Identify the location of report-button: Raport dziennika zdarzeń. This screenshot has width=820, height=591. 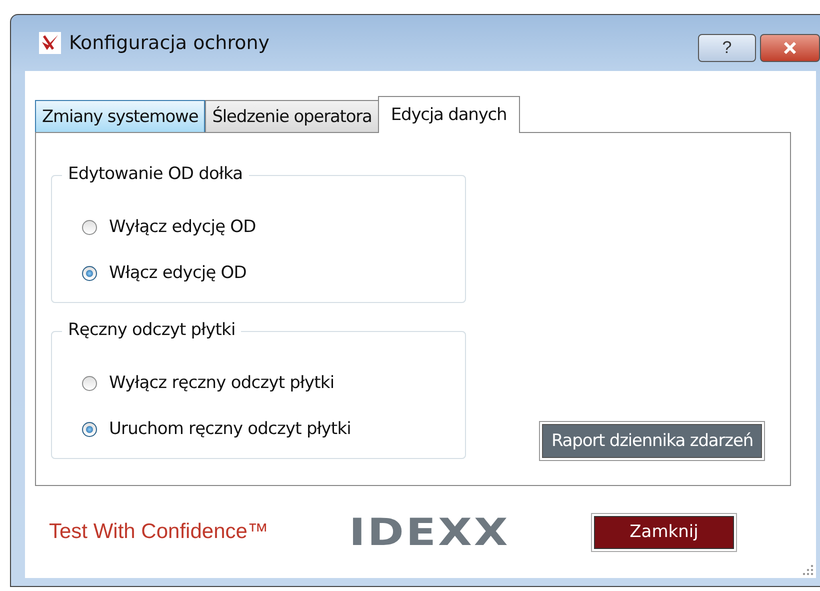
(652, 441).